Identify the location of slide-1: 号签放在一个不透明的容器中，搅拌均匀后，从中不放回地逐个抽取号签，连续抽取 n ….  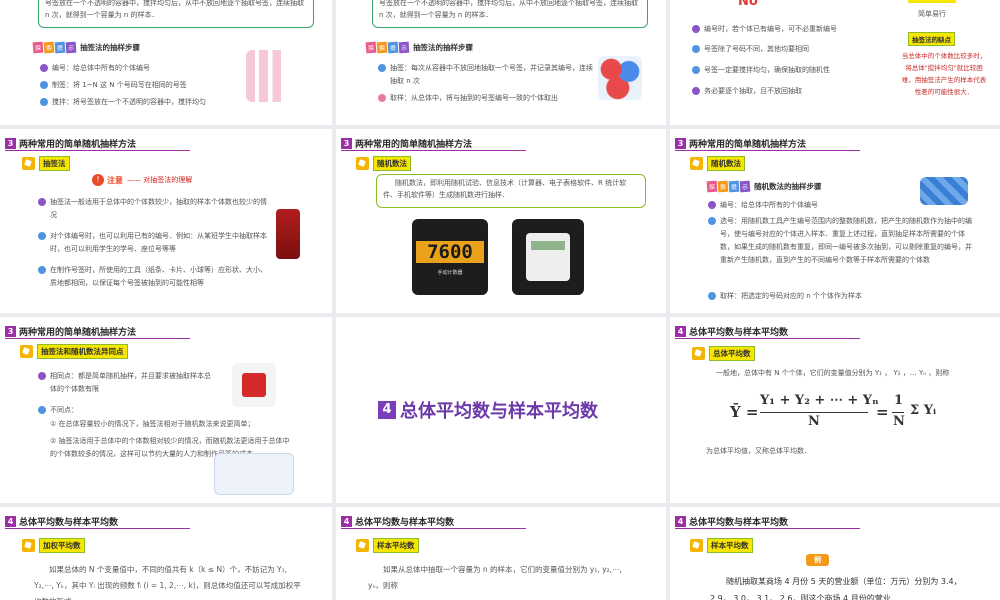
(166, 62).